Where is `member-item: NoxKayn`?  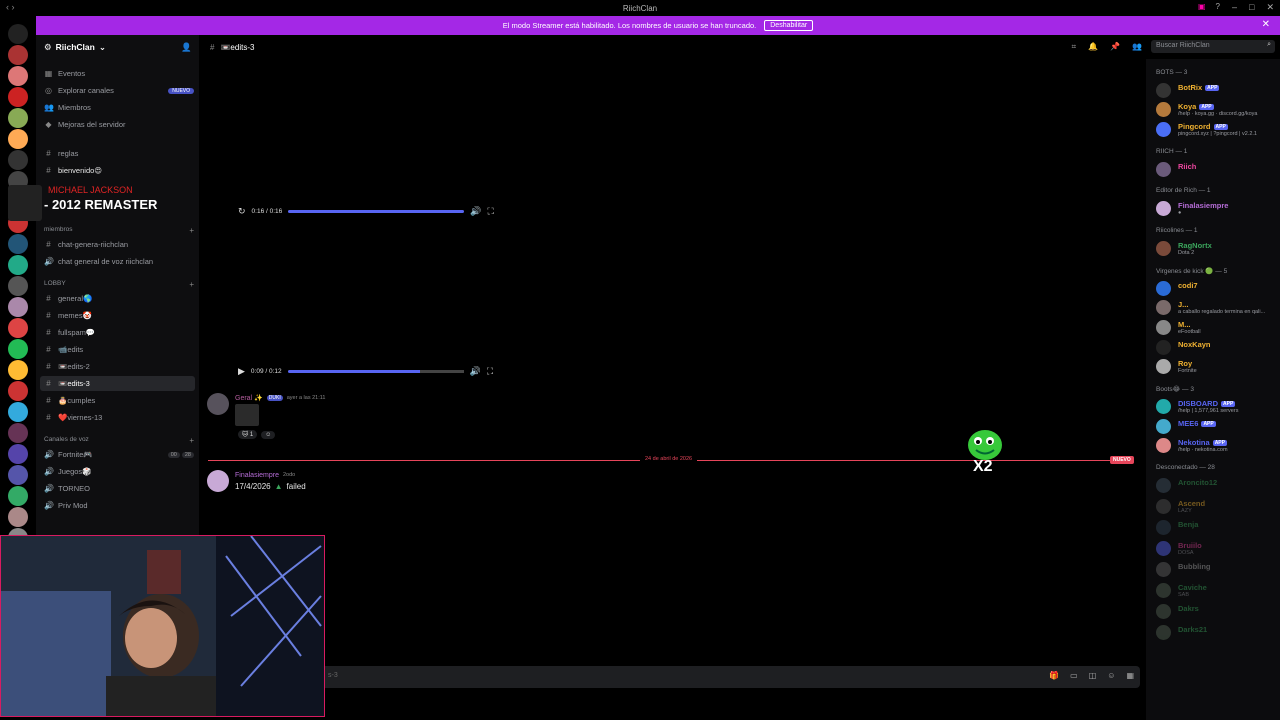 member-item: NoxKayn is located at coordinates (1217, 348).